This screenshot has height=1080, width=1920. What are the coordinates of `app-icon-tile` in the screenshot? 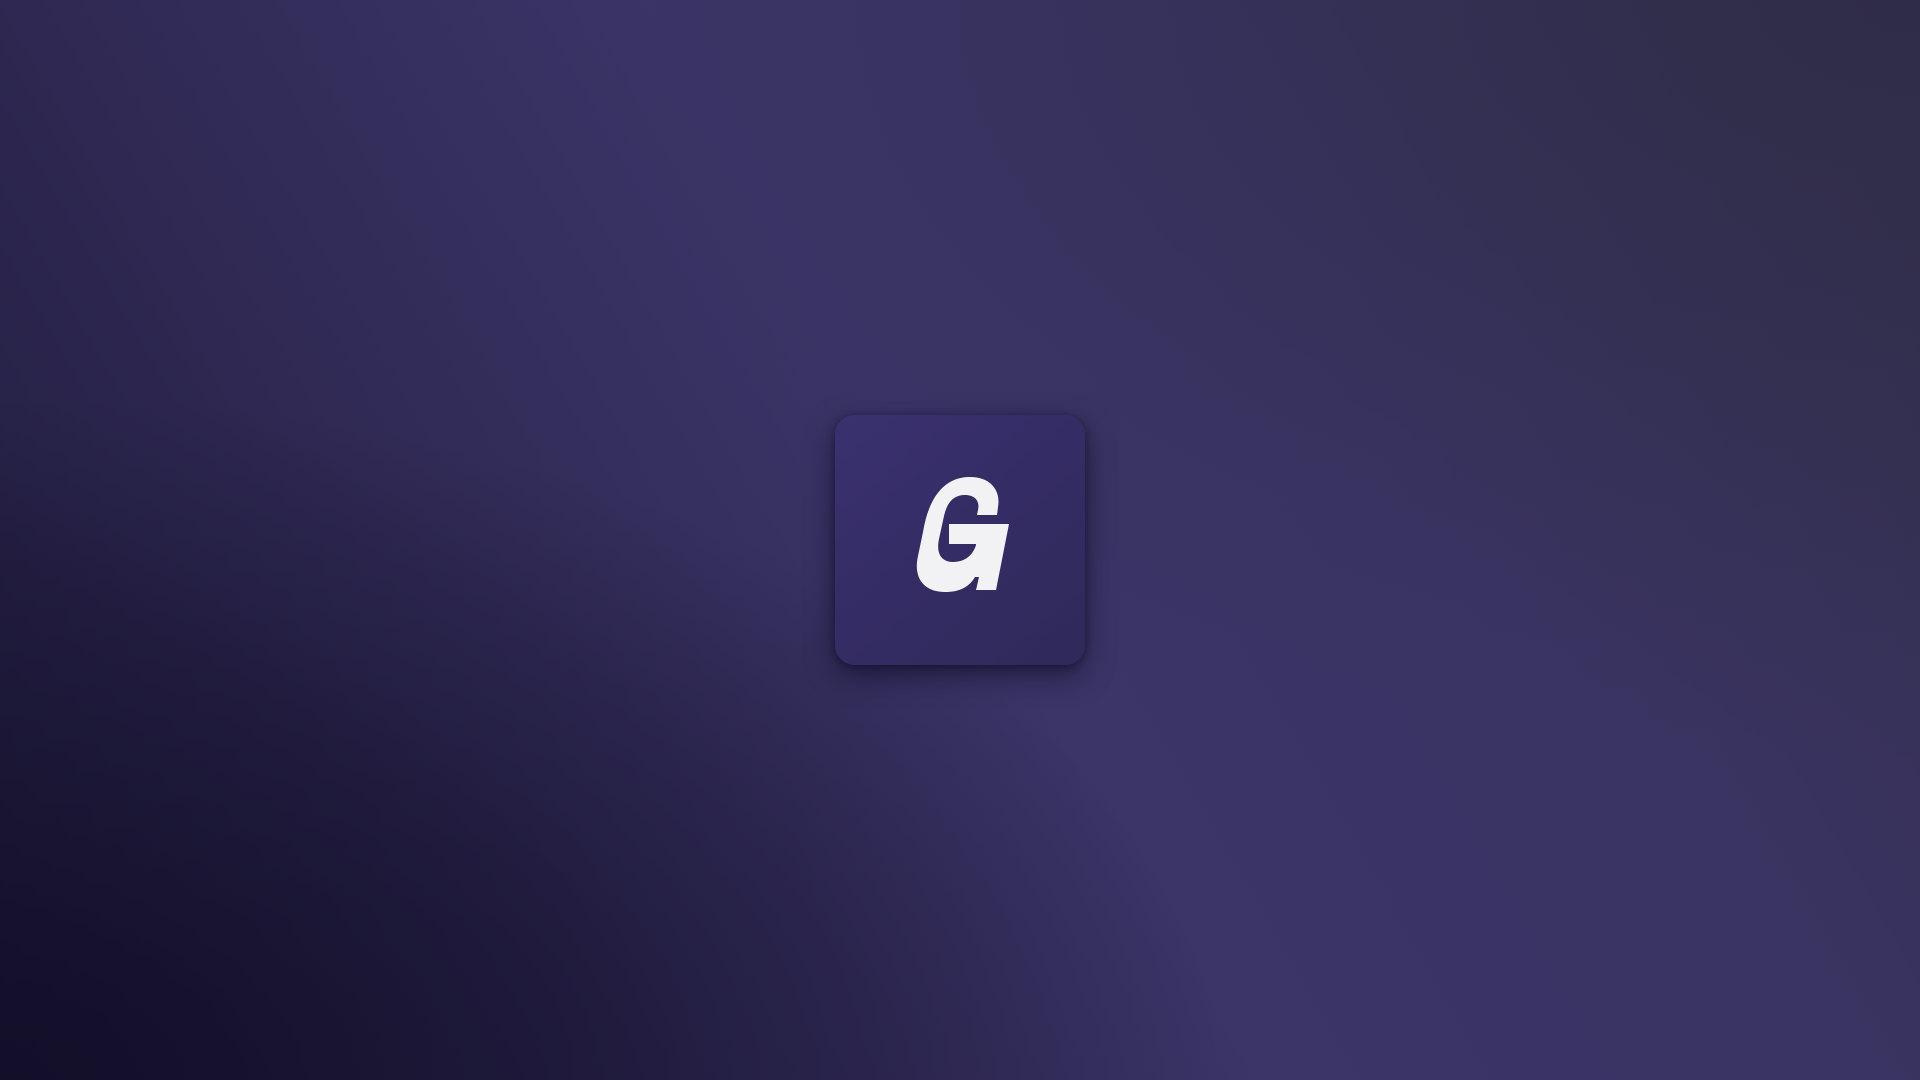 It's located at (960, 540).